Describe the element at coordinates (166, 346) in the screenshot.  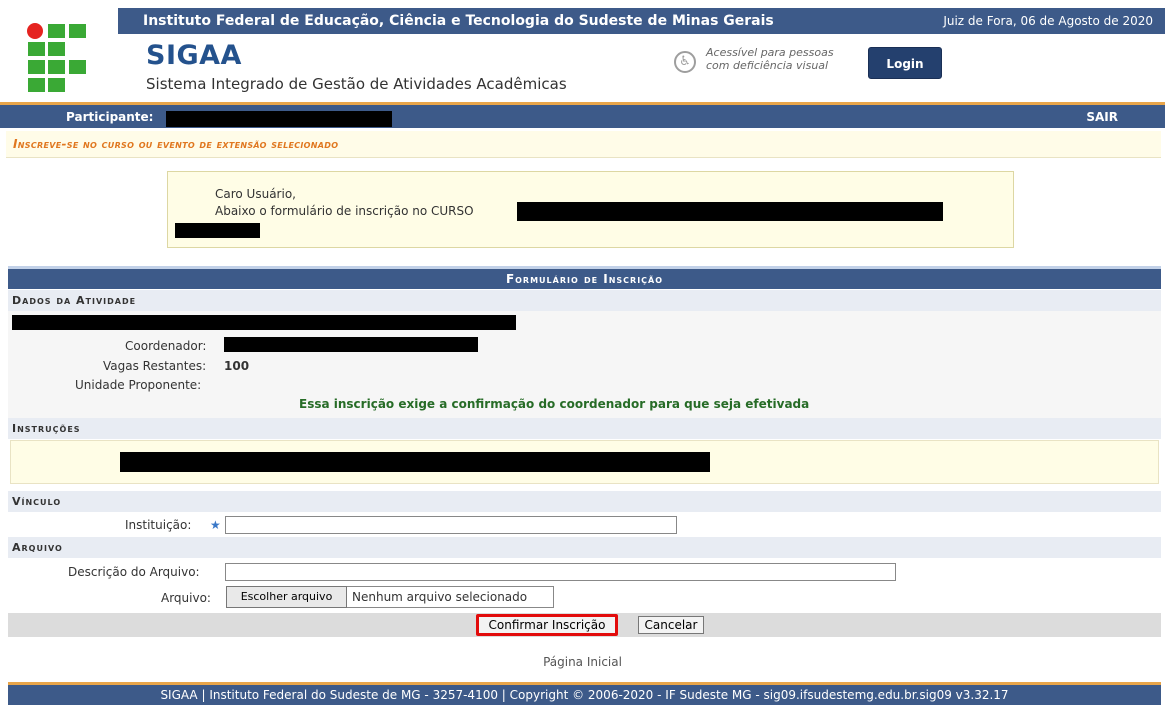
I see `coordinator-label: Coordenador:` at that location.